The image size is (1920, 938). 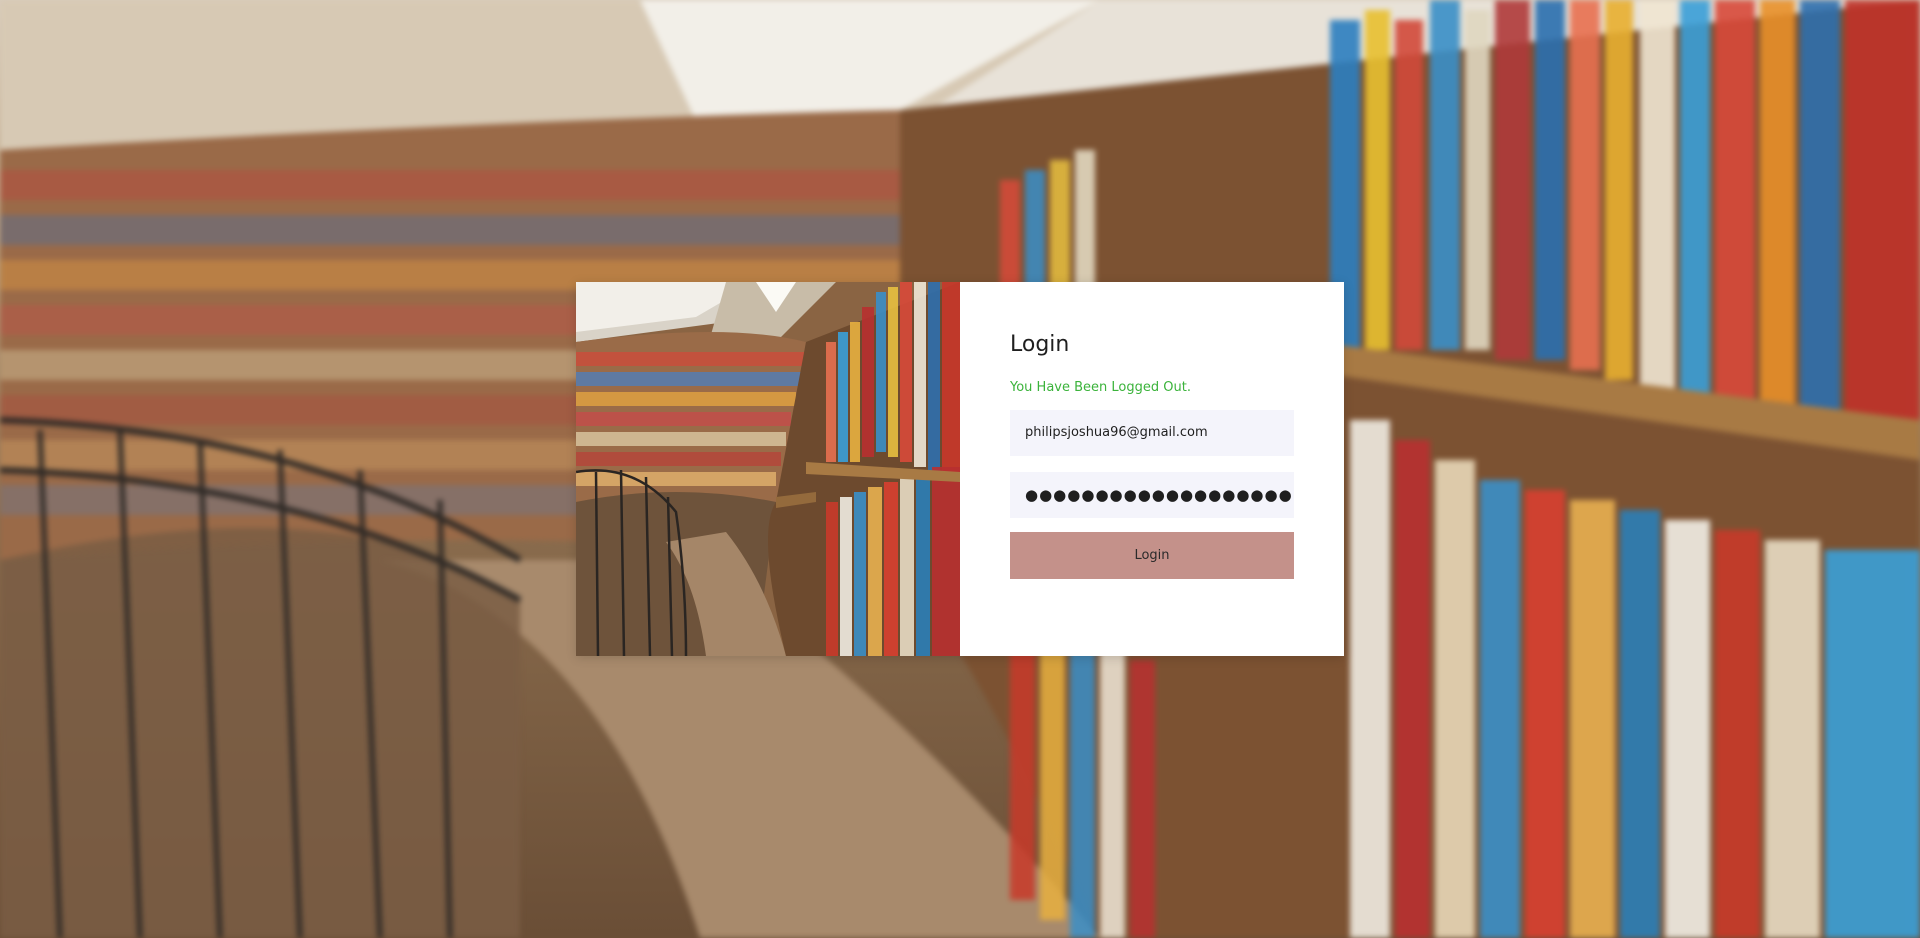 What do you see at coordinates (768, 469) in the screenshot?
I see `library-photo` at bounding box center [768, 469].